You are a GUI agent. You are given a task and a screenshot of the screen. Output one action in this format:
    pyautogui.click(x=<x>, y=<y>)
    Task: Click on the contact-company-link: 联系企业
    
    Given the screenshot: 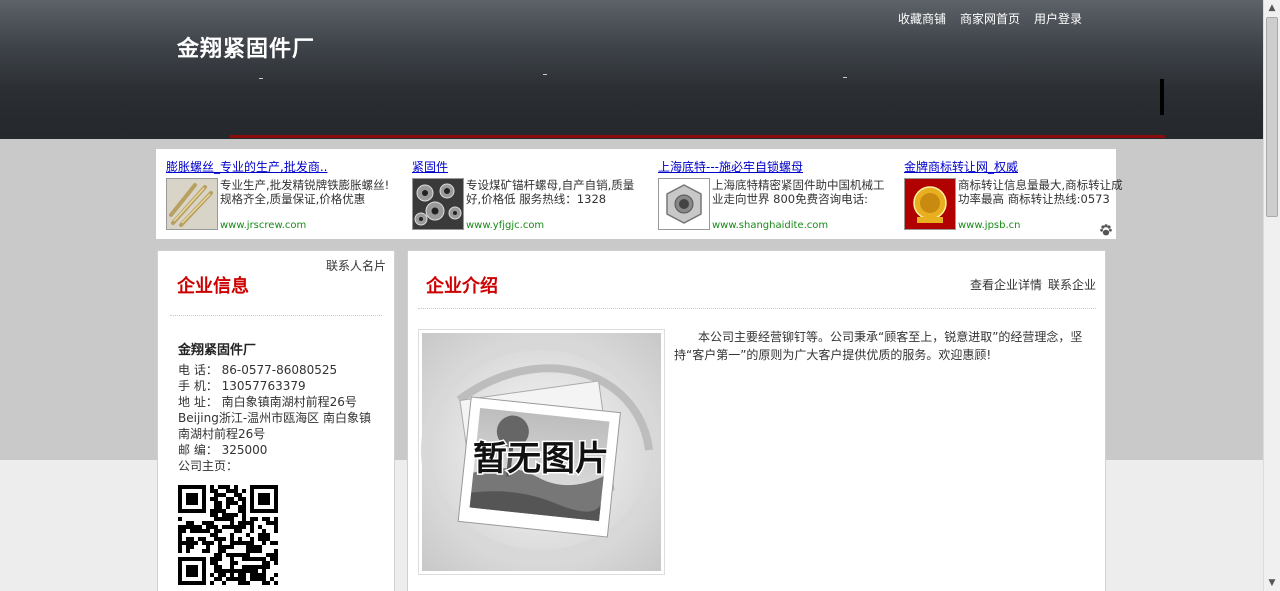 What is the action you would take?
    pyautogui.click(x=1072, y=284)
    